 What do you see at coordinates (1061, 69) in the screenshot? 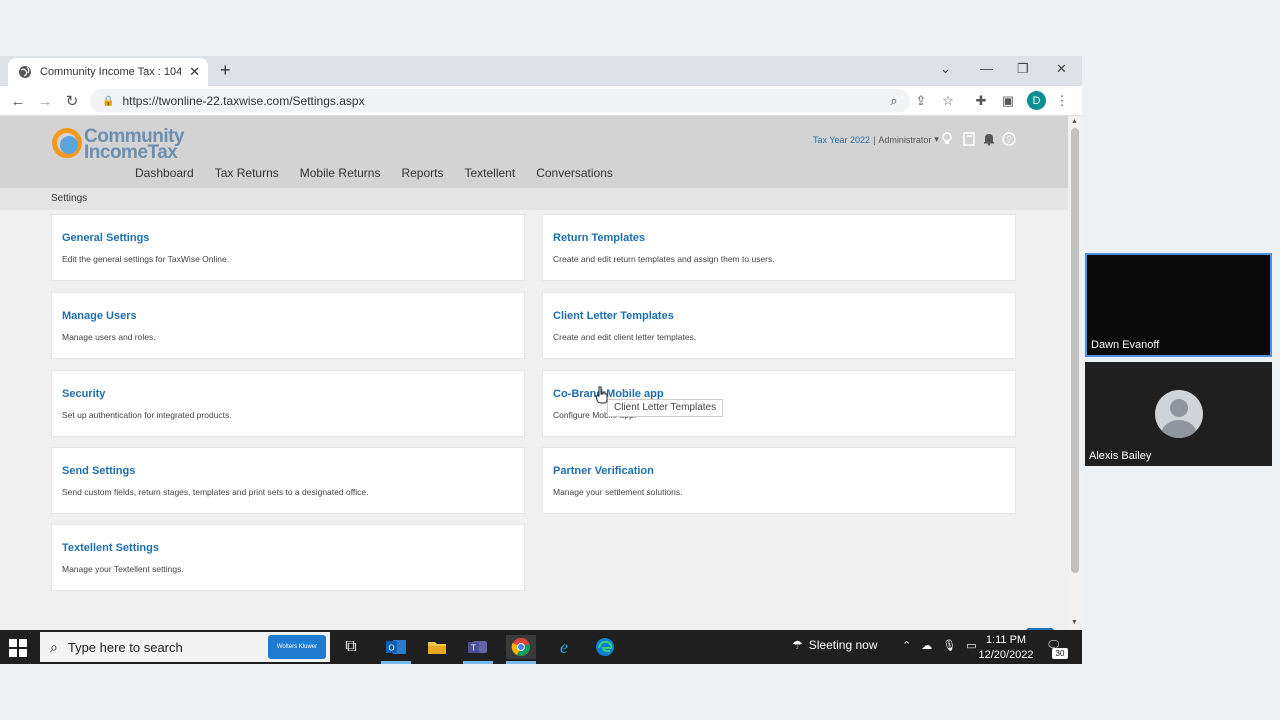
I see `close-window-icon: ✕` at bounding box center [1061, 69].